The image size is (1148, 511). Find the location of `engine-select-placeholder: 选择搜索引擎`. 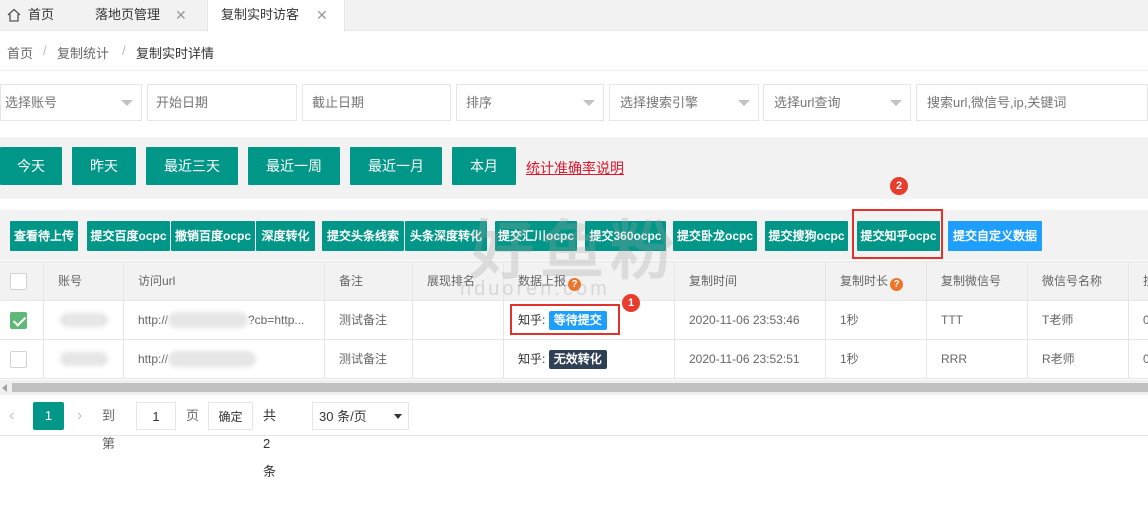

engine-select-placeholder: 选择搜索引擎 is located at coordinates (659, 102).